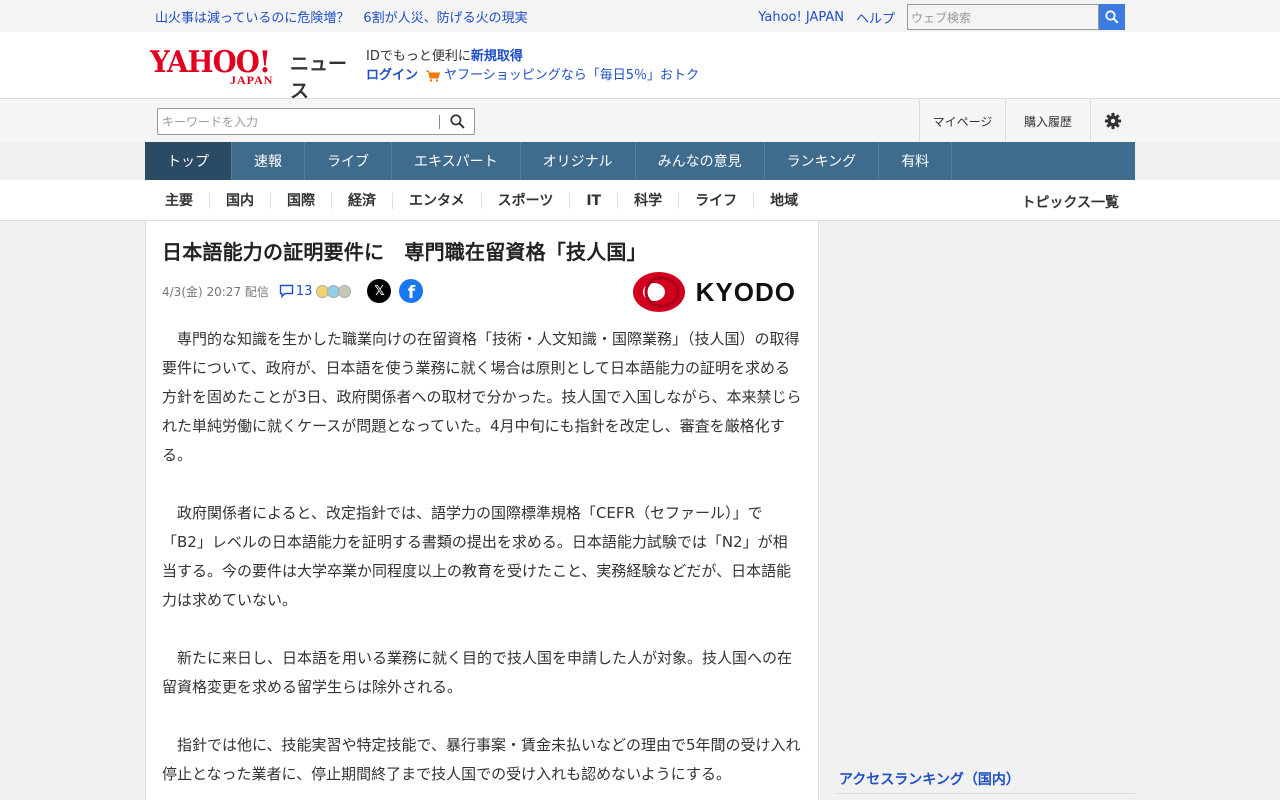 This screenshot has height=800, width=1280. I want to click on category-tab: IT, so click(593, 200).